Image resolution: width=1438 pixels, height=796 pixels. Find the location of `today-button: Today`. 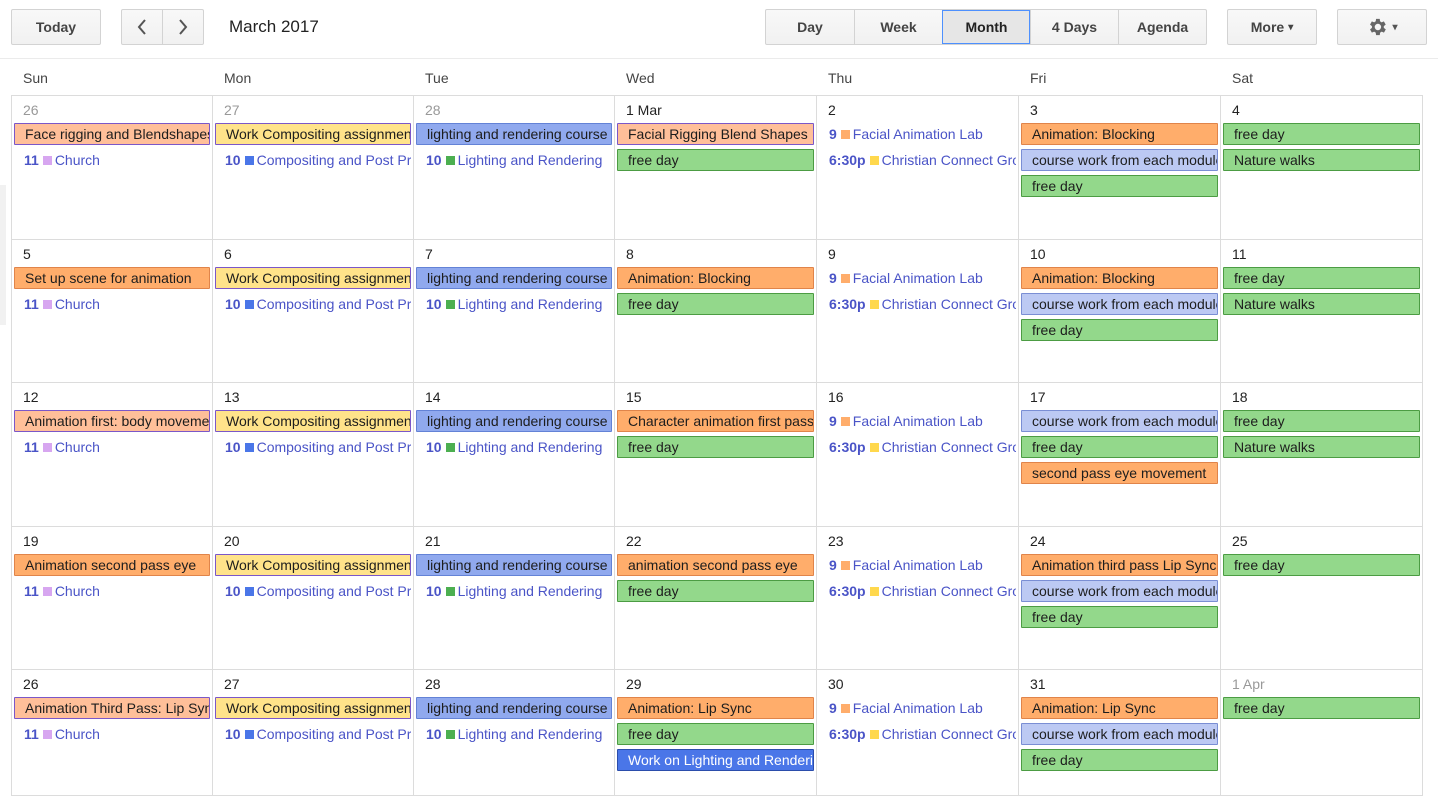

today-button: Today is located at coordinates (56, 27).